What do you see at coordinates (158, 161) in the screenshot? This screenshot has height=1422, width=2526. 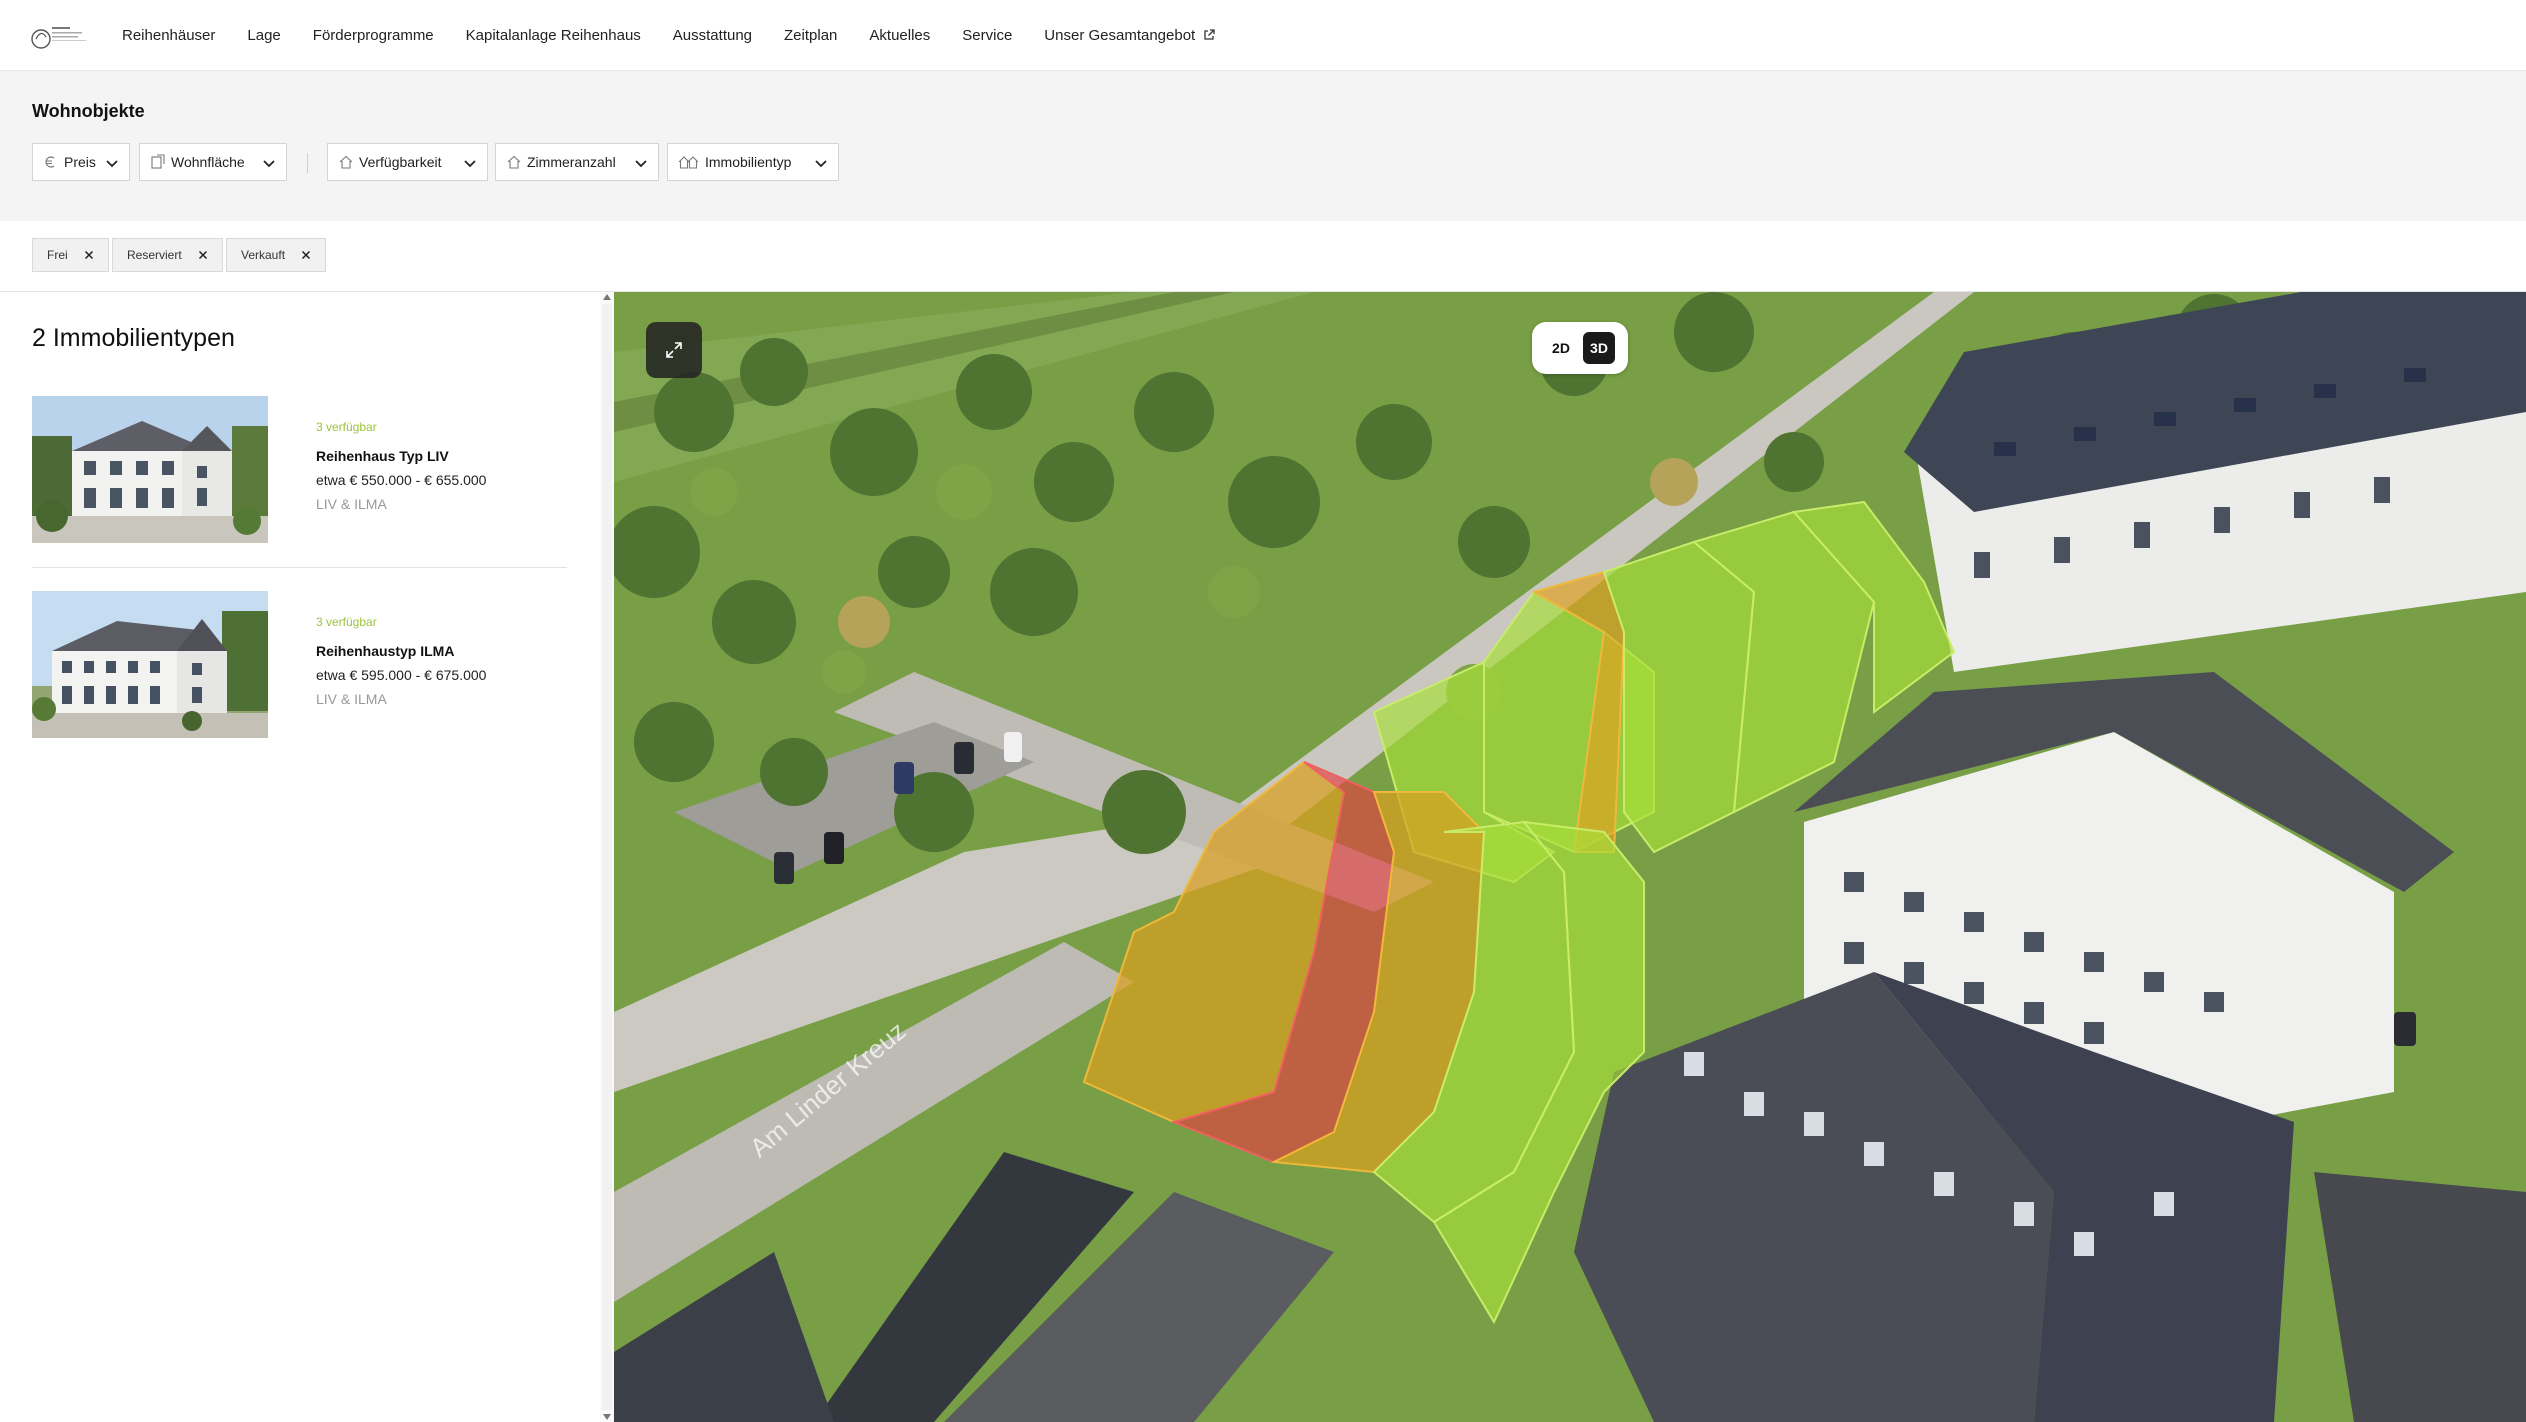 I see `floorplan-icon` at bounding box center [158, 161].